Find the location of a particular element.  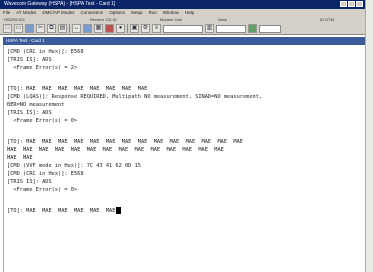

vertical-scrollbar is located at coordinates (369, 136).